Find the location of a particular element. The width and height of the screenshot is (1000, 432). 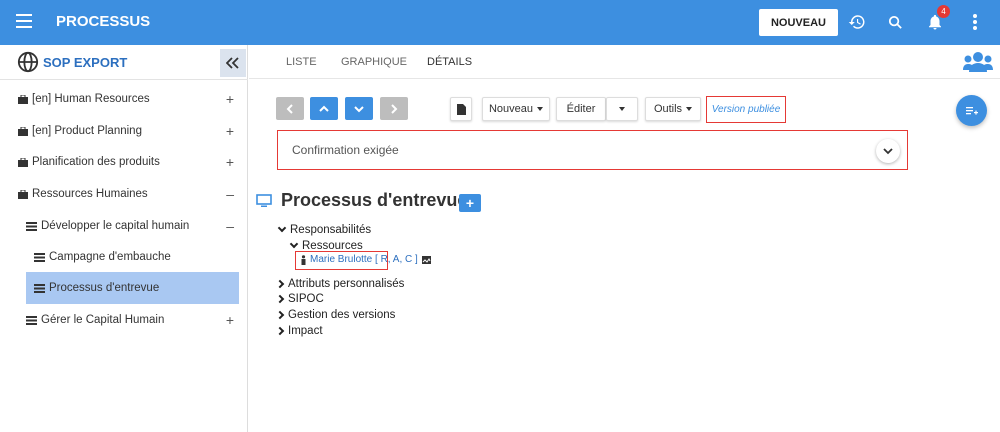

sidebar-item-label: Campagne d'embauche is located at coordinates (110, 257).